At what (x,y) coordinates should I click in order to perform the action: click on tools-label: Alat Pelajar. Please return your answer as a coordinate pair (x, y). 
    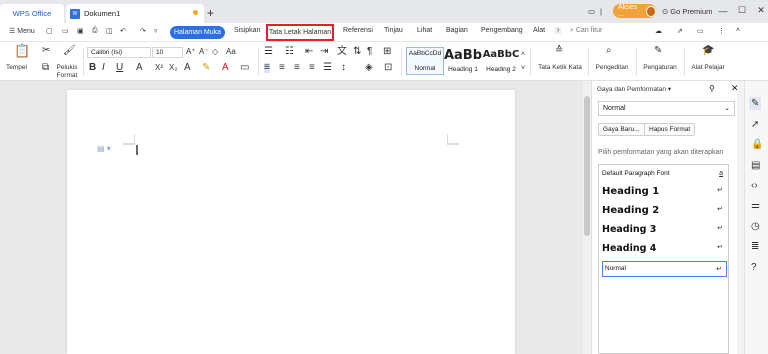
    Looking at the image, I should click on (708, 68).